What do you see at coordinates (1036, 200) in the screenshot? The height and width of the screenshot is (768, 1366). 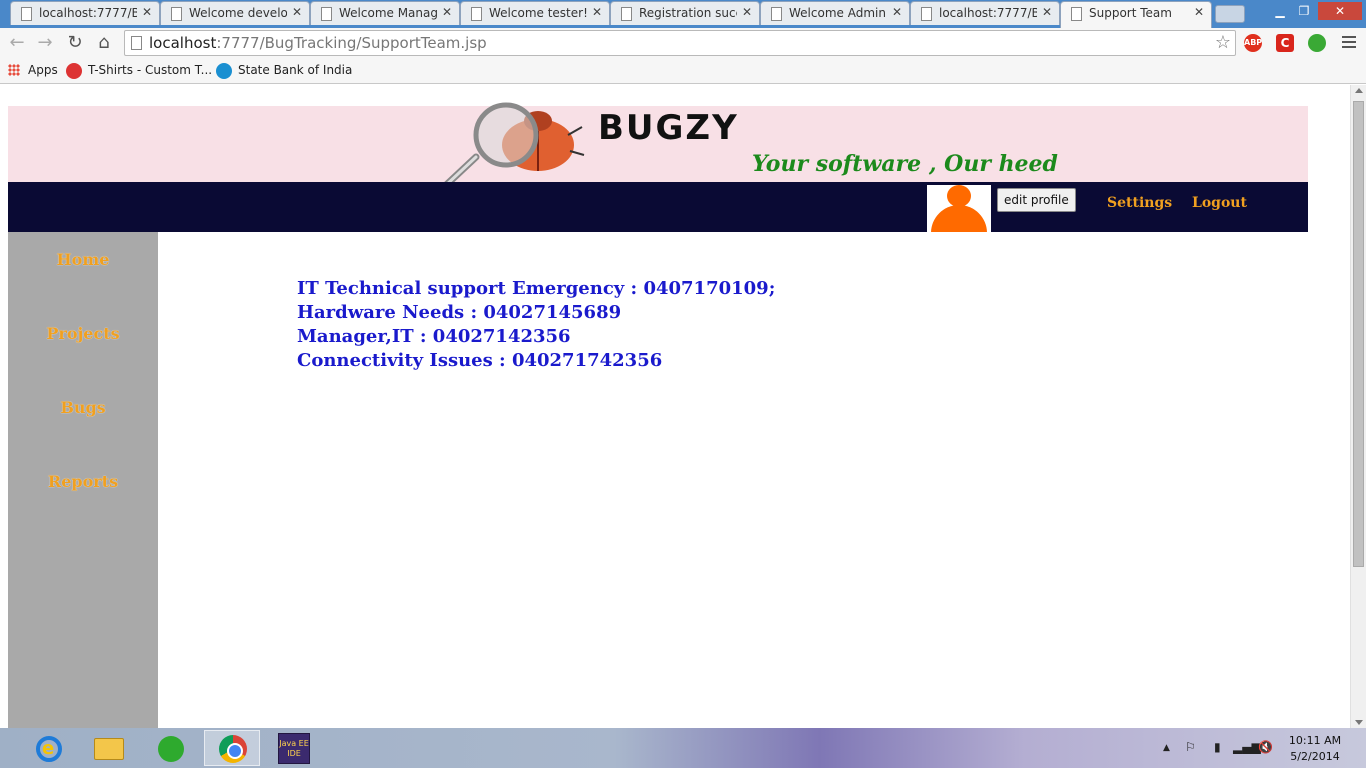 I see `edit-profile-button: edit profile` at bounding box center [1036, 200].